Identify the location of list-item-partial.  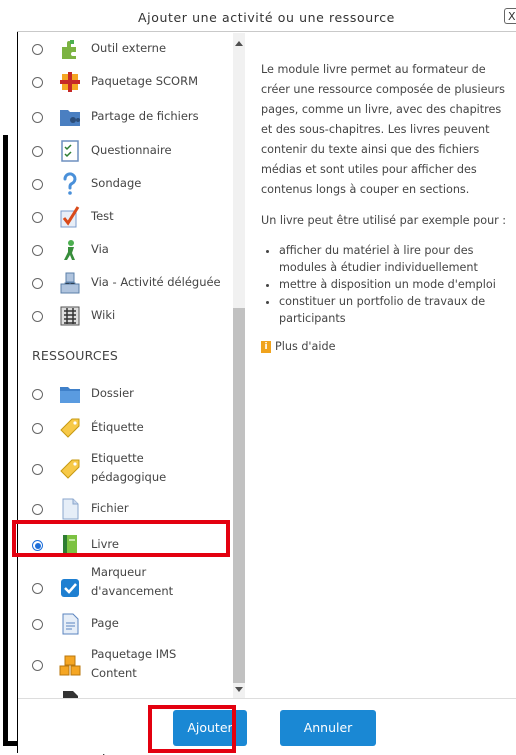
(125, 694).